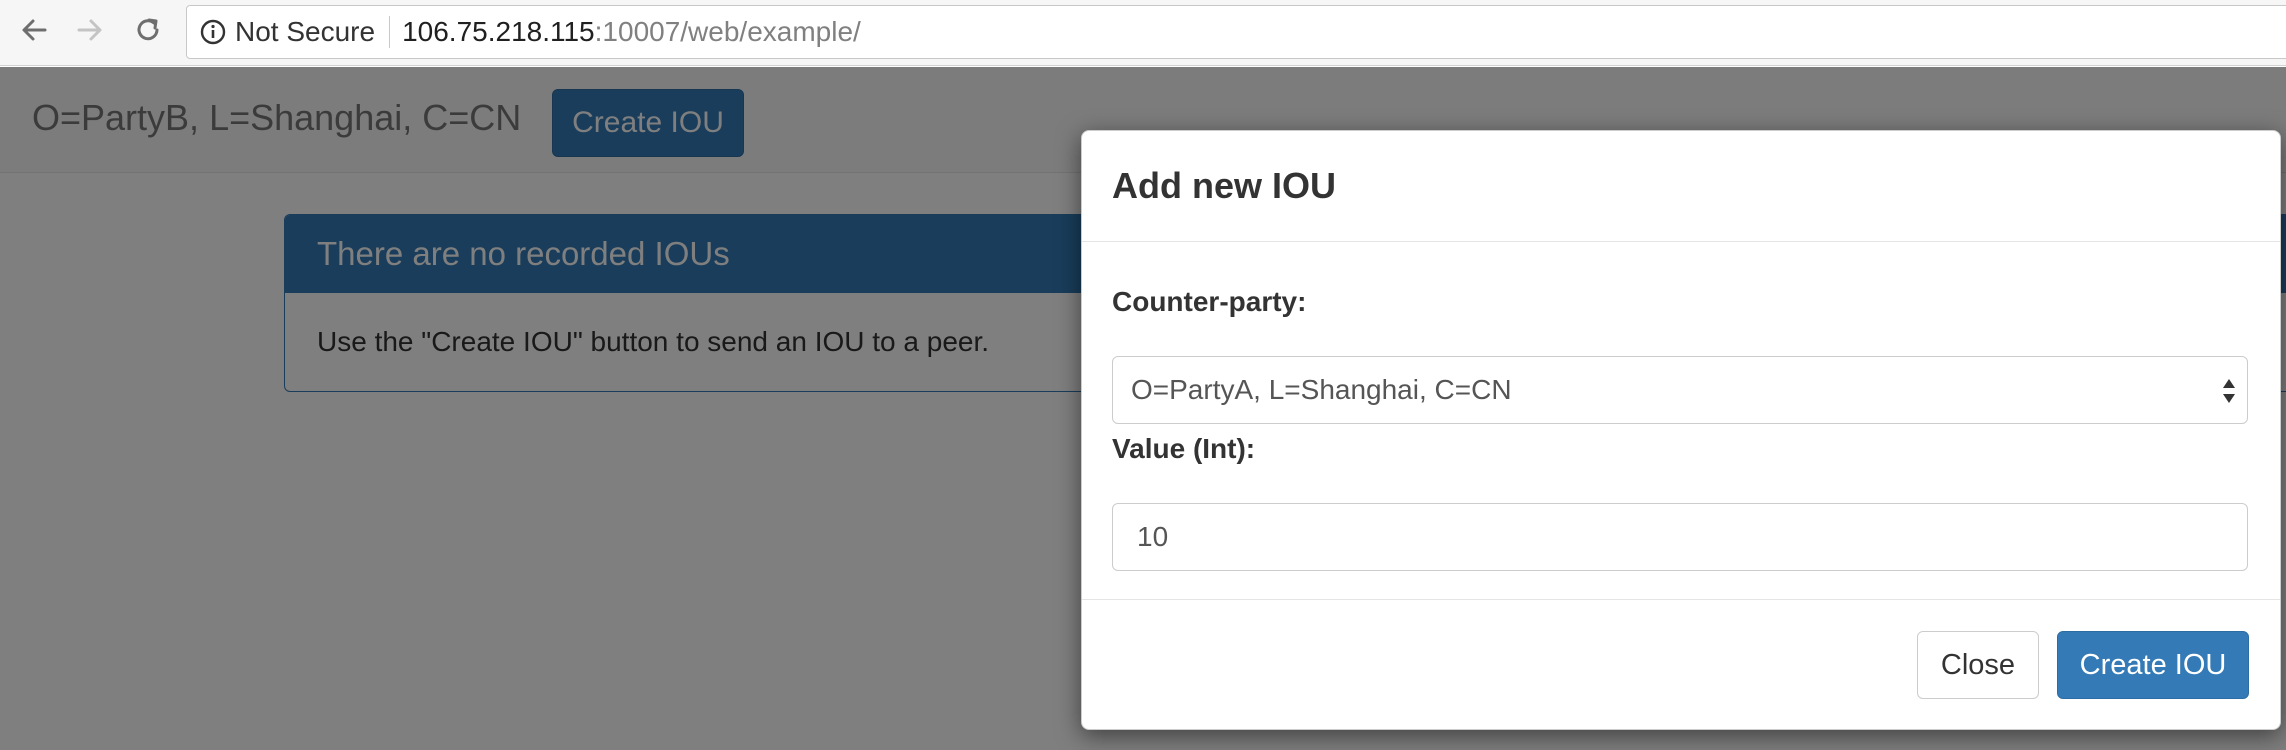 This screenshot has width=2286, height=750. What do you see at coordinates (1321, 389) in the screenshot?
I see `counterparty-selected-value: O=PartyA, L=Shanghai, C=CN` at bounding box center [1321, 389].